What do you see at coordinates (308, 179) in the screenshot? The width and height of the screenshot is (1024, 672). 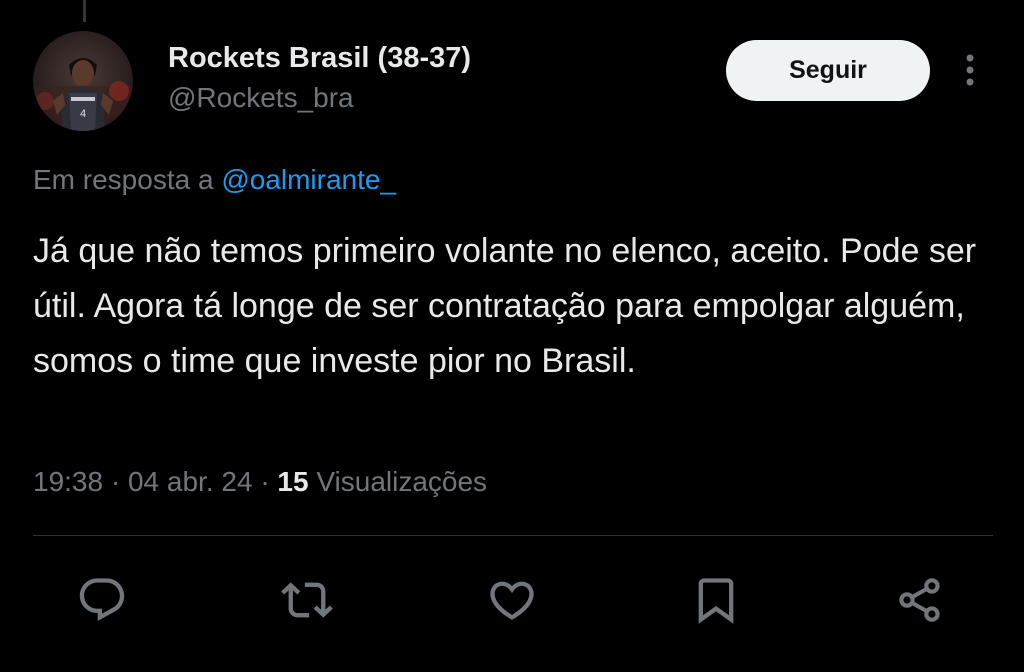 I see `reply-mention-link: @oalmirante_` at bounding box center [308, 179].